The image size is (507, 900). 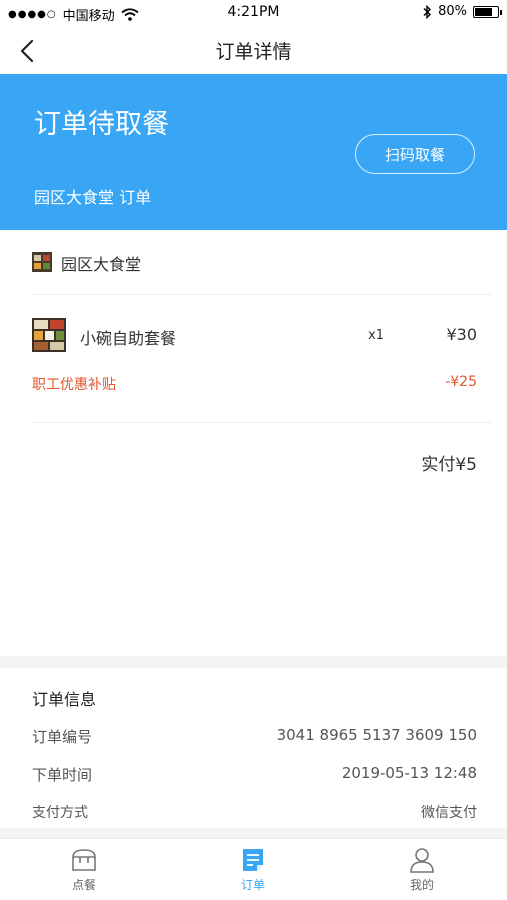 What do you see at coordinates (62, 737) in the screenshot?
I see `order-number-label: 订单编号` at bounding box center [62, 737].